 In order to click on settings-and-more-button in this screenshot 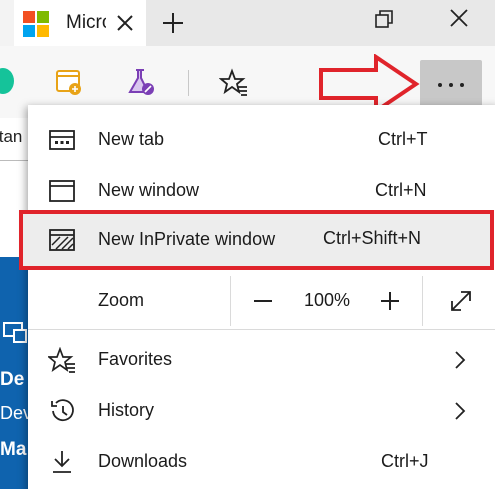, I will do `click(451, 85)`.